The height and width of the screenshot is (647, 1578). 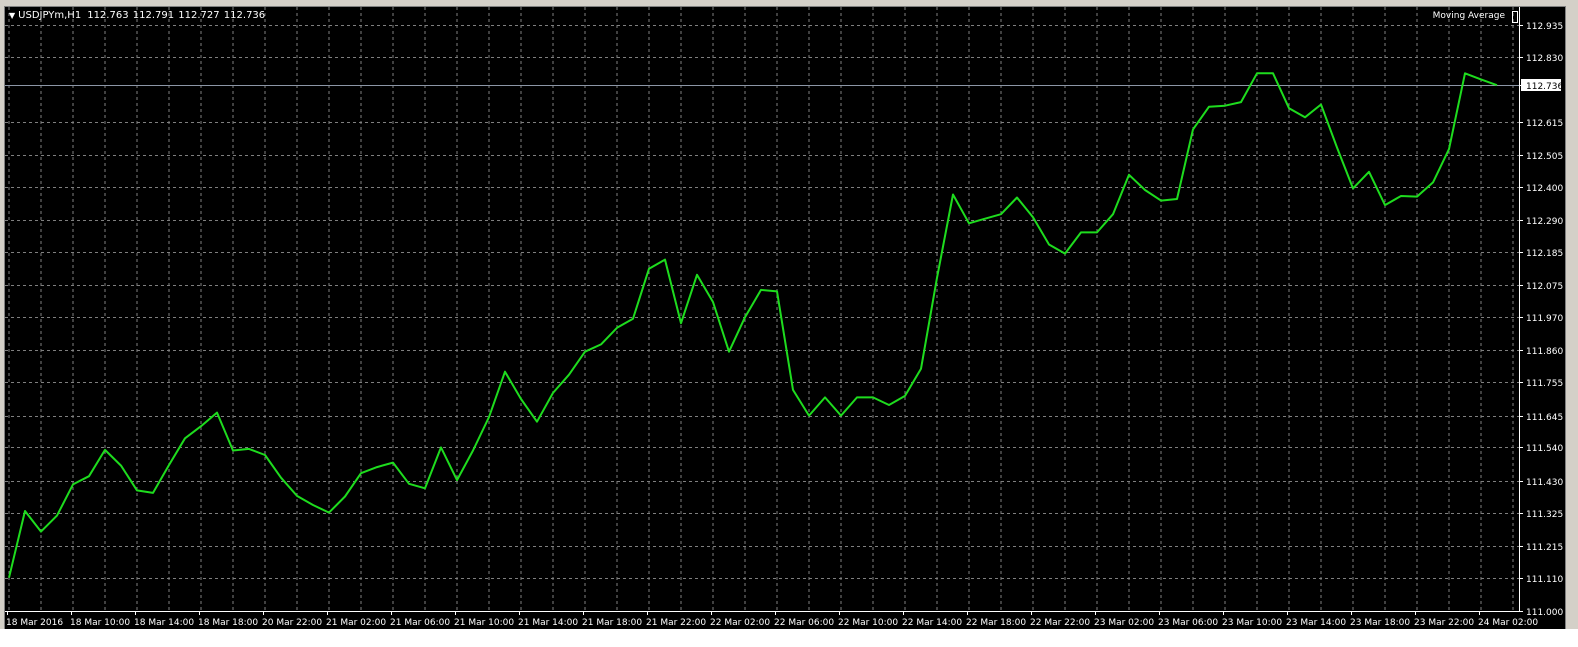 What do you see at coordinates (292, 623) in the screenshot?
I see `x-tick-label: 20 Mar 22:00` at bounding box center [292, 623].